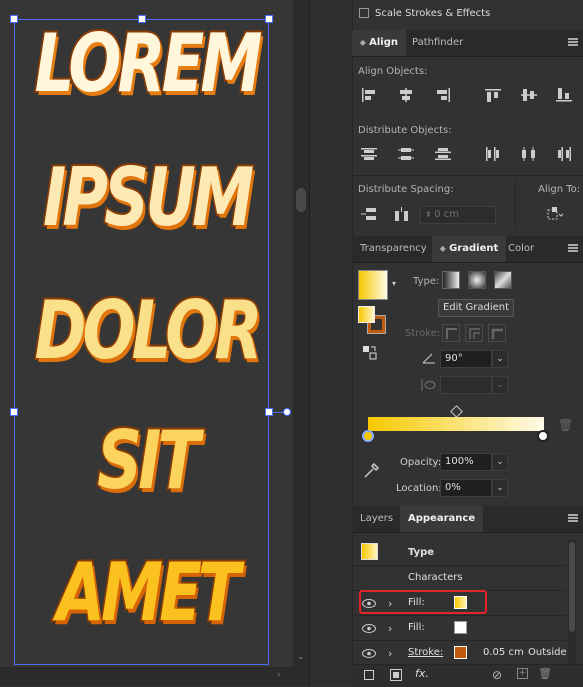 The height and width of the screenshot is (687, 583). Describe the element at coordinates (301, 200) in the screenshot. I see `scrollbar-thumb` at that location.